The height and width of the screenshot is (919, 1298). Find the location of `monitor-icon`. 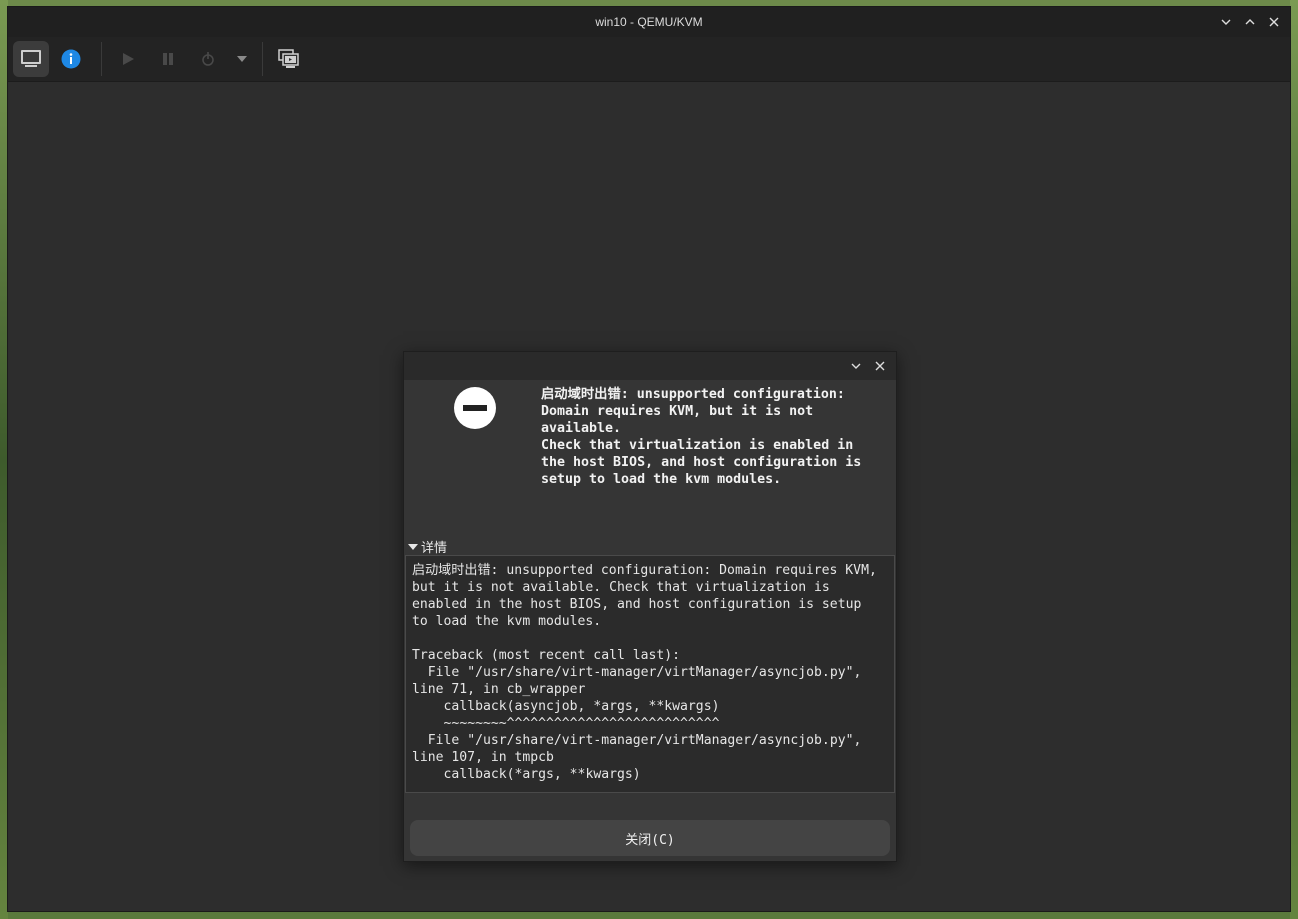

monitor-icon is located at coordinates (31, 58).